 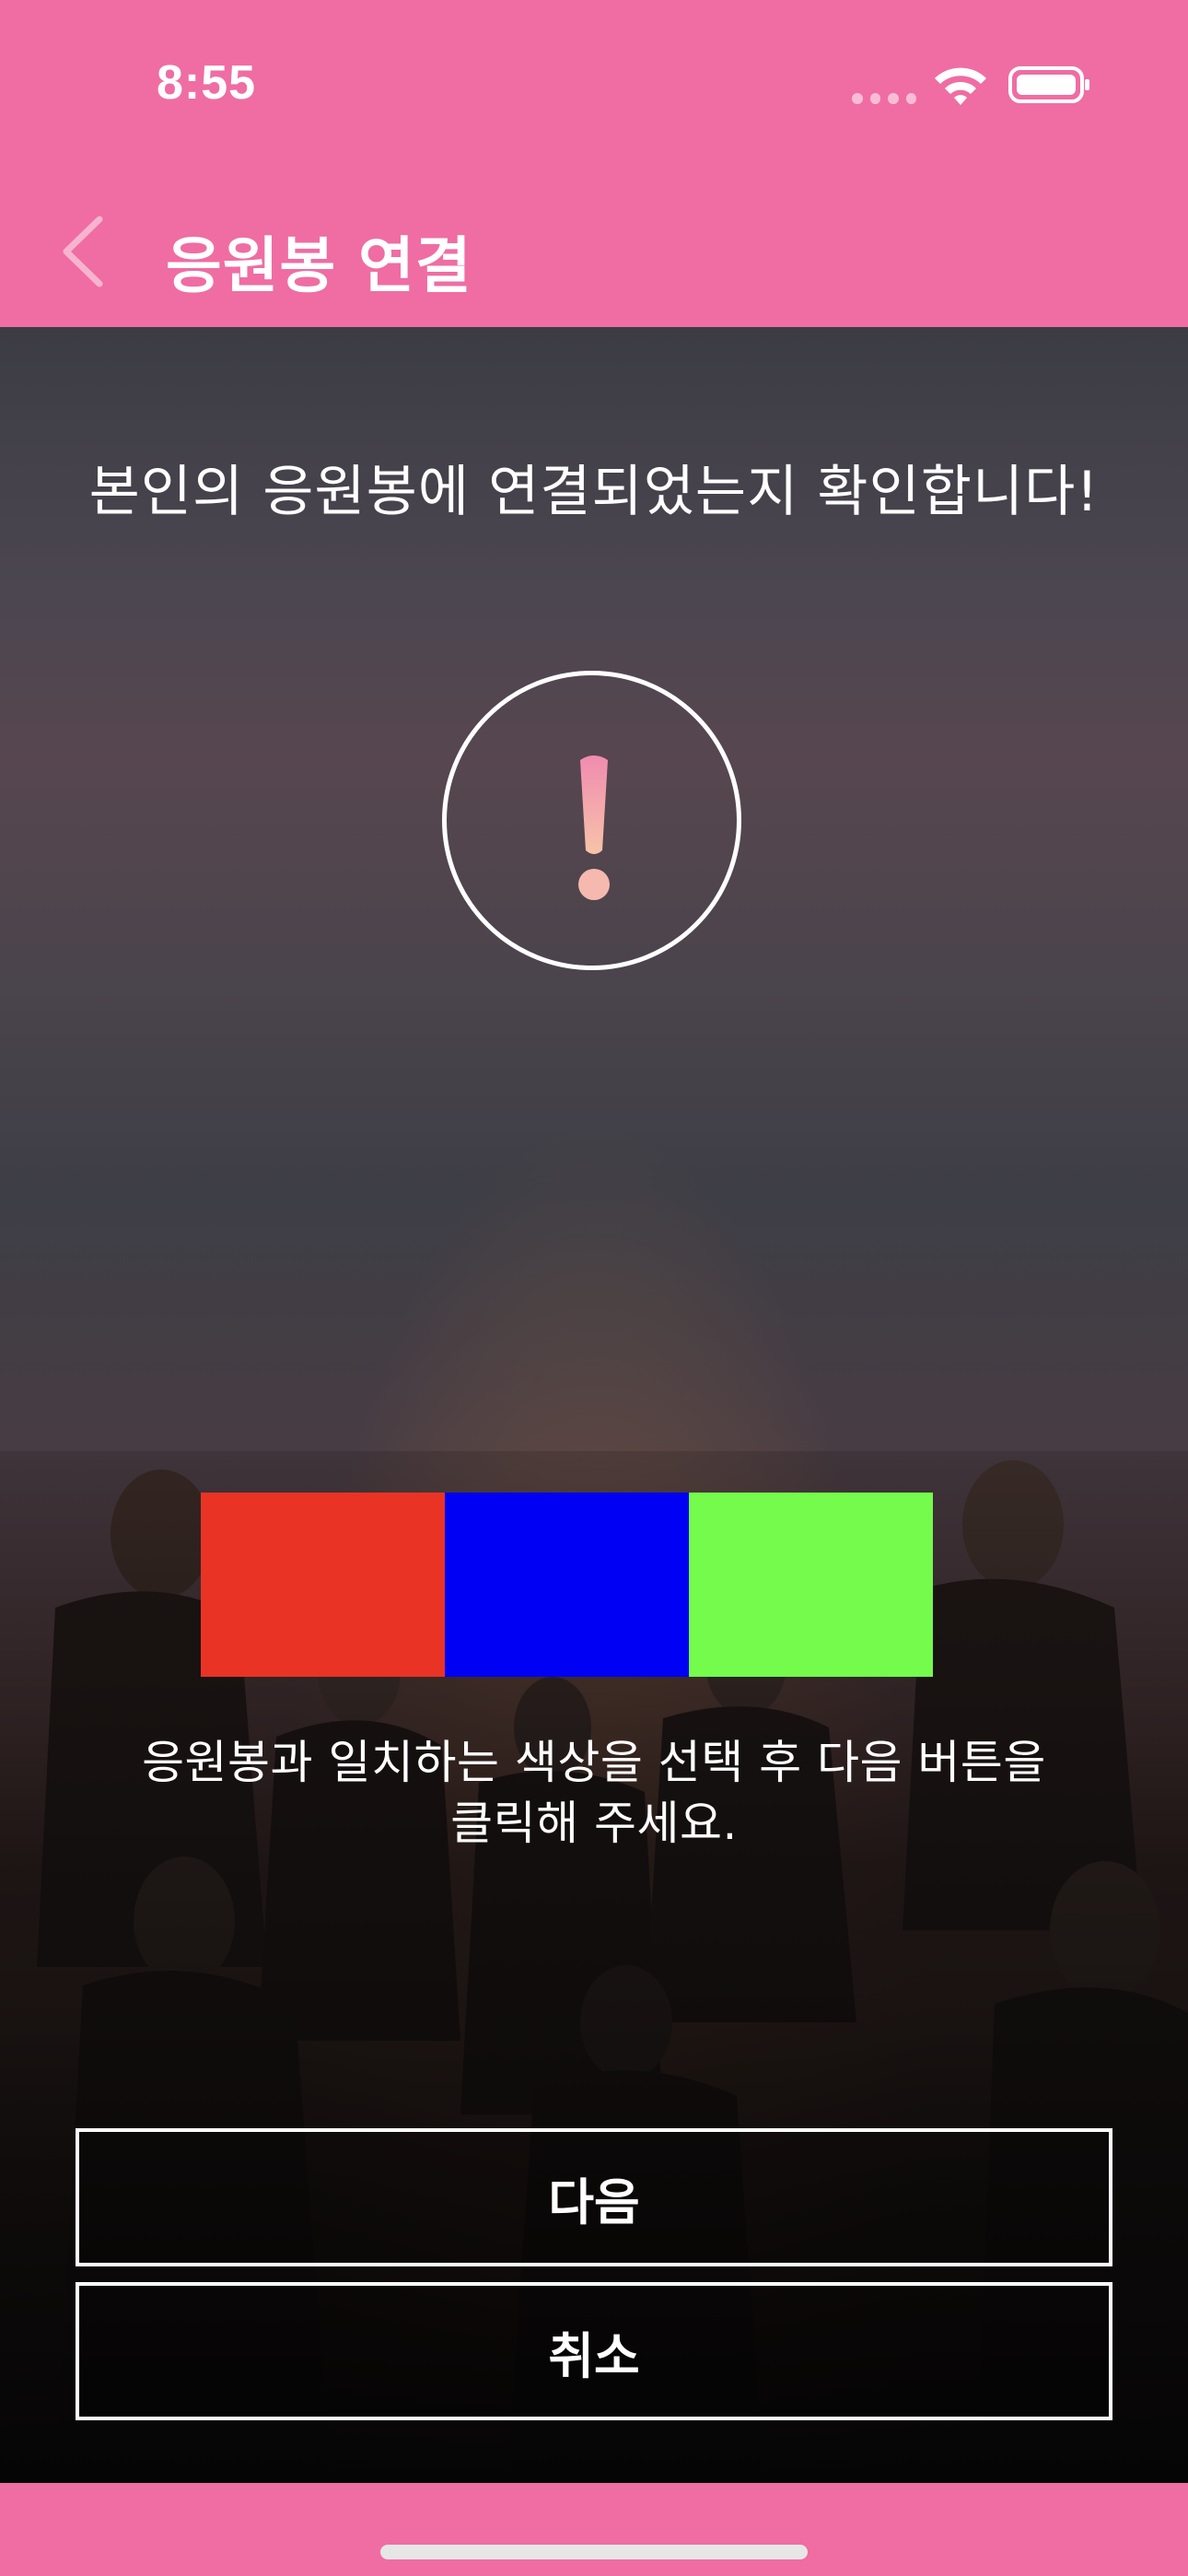 What do you see at coordinates (811, 1585) in the screenshot?
I see `color-swatch-green` at bounding box center [811, 1585].